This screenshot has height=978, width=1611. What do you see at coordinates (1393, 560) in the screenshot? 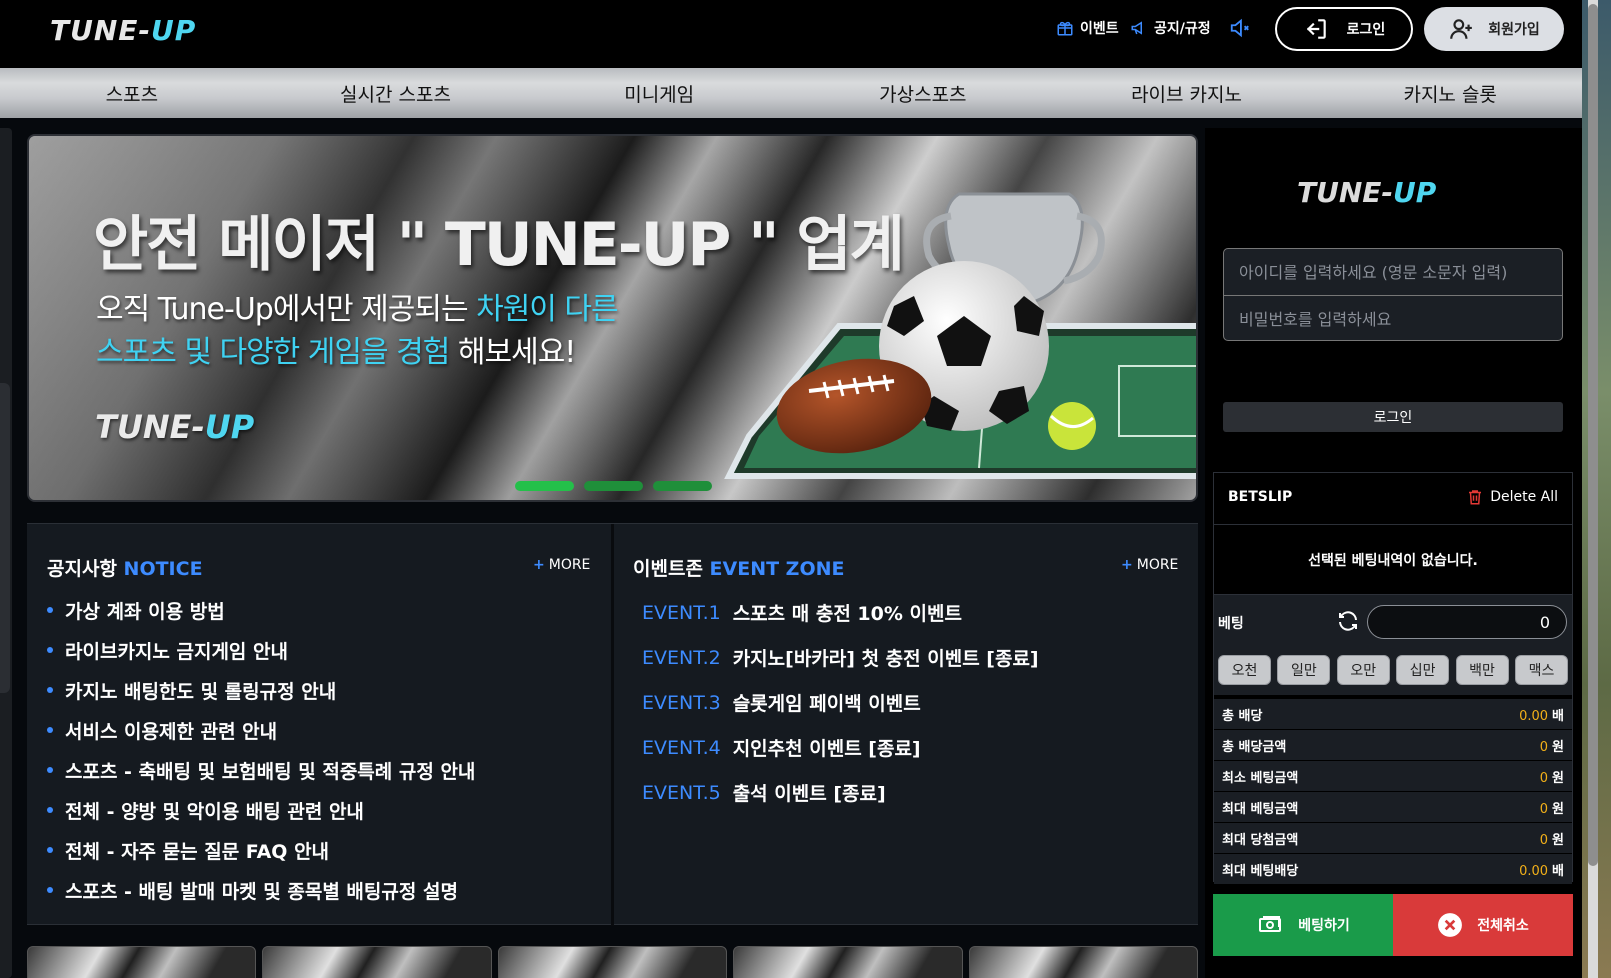
I see `betslip-empty-message: 선택된 베팅내역이 없습니다.` at bounding box center [1393, 560].